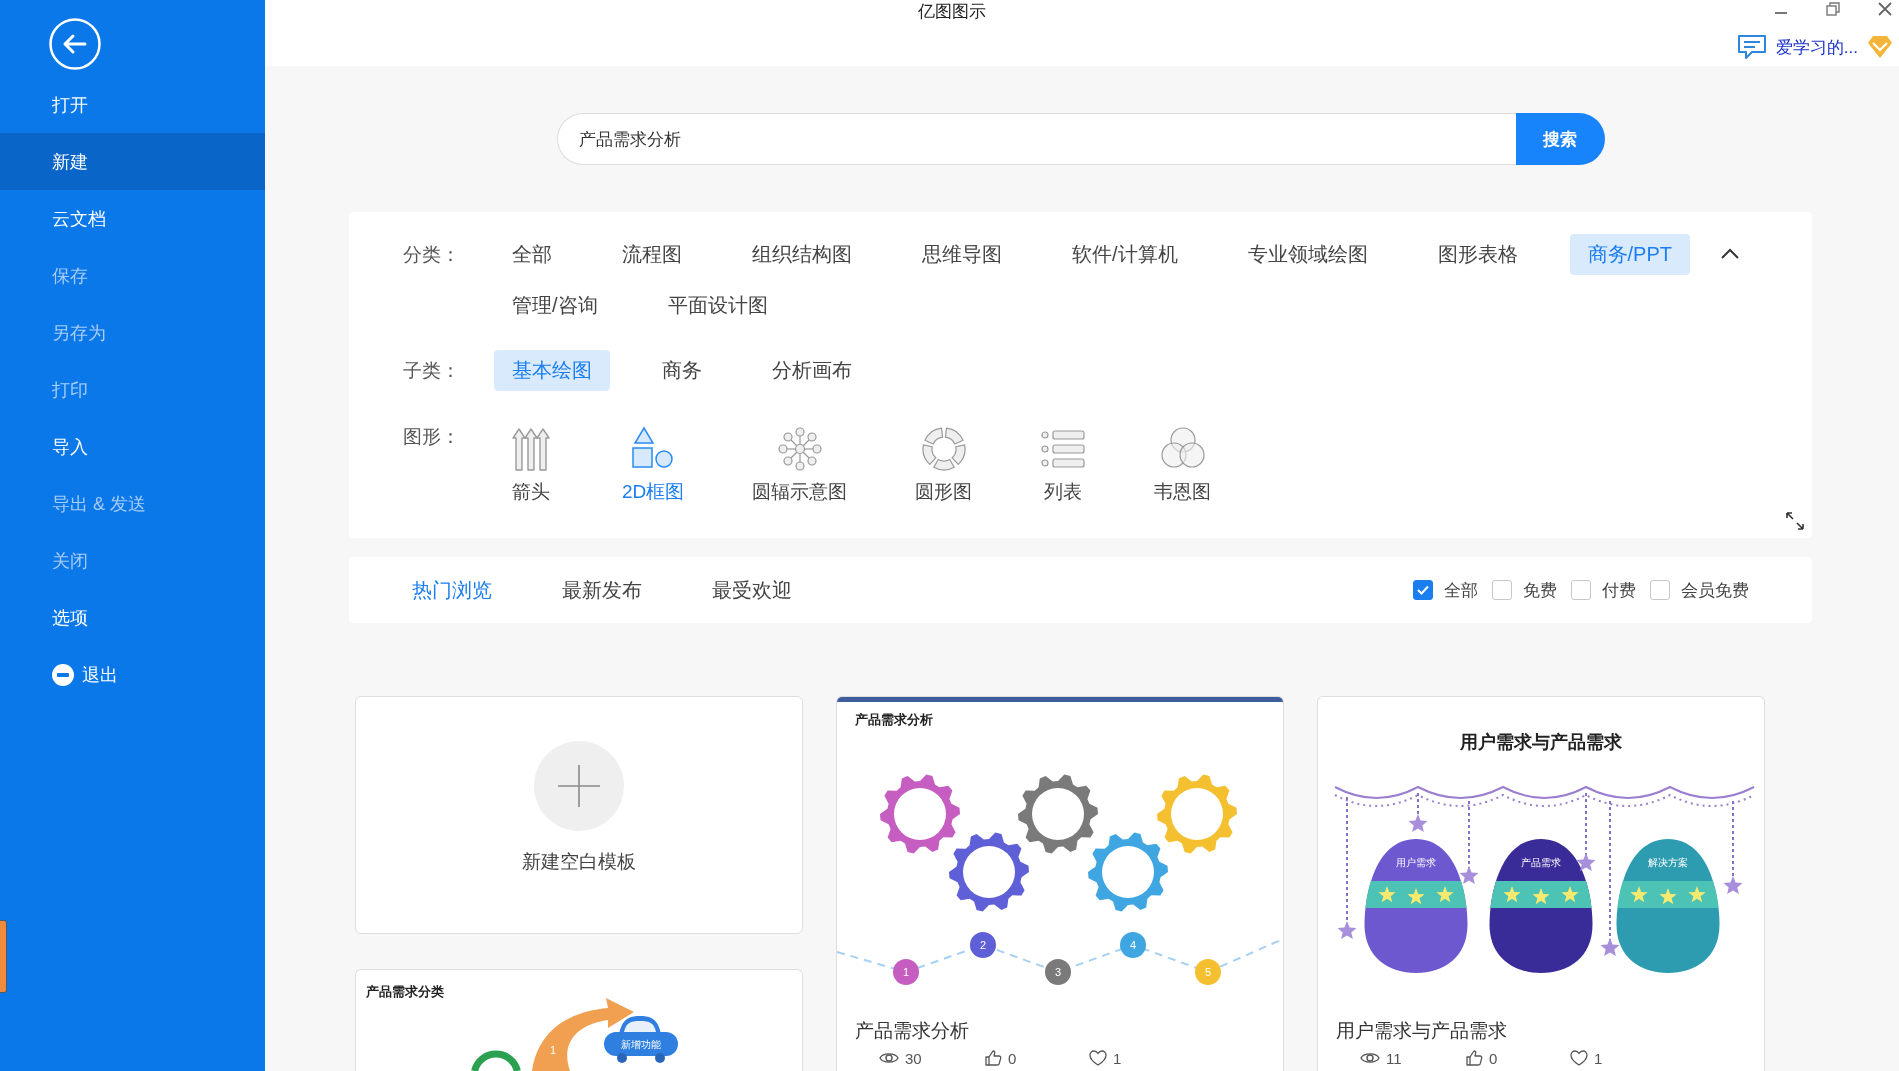 Image resolution: width=1899 pixels, height=1071 pixels. Describe the element at coordinates (682, 370) in the screenshot. I see `subcategory-option: 商务` at that location.